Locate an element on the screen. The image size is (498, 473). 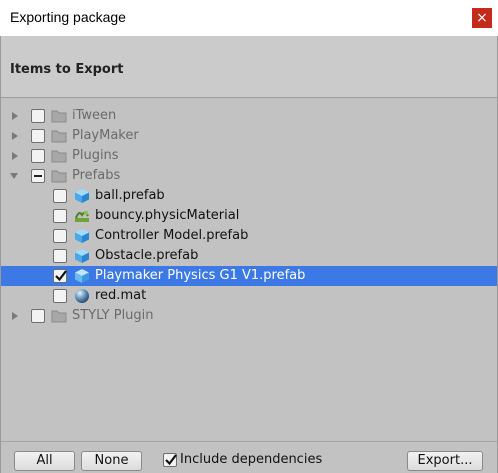
tree-row-plugins: Plugins is located at coordinates (249, 156).